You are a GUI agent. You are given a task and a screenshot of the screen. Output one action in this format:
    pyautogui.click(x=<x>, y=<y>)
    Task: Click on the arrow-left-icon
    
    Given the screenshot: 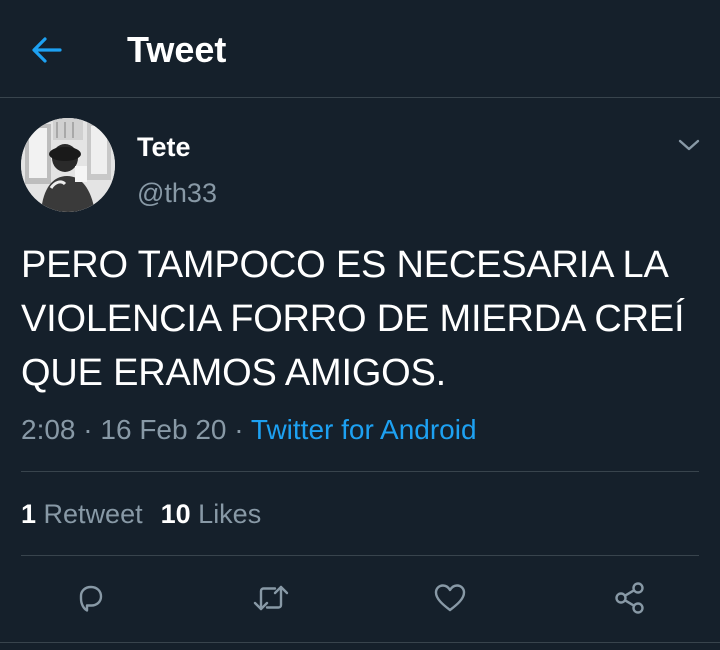 What is the action you would take?
    pyautogui.click(x=47, y=50)
    